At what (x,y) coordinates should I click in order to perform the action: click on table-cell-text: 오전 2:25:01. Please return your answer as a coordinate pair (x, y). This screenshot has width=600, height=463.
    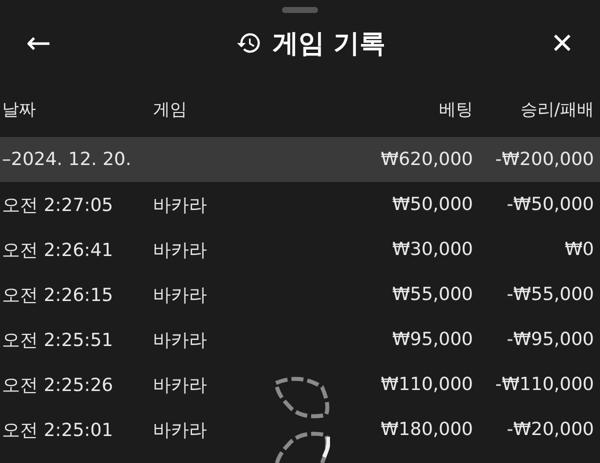
    Looking at the image, I should click on (57, 430).